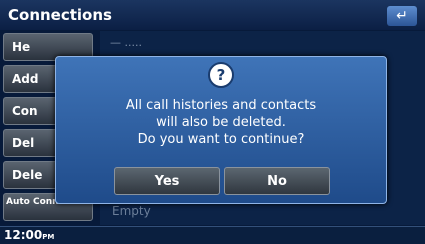 The image size is (425, 244). I want to click on empty-slot-label: Empty, so click(131, 211).